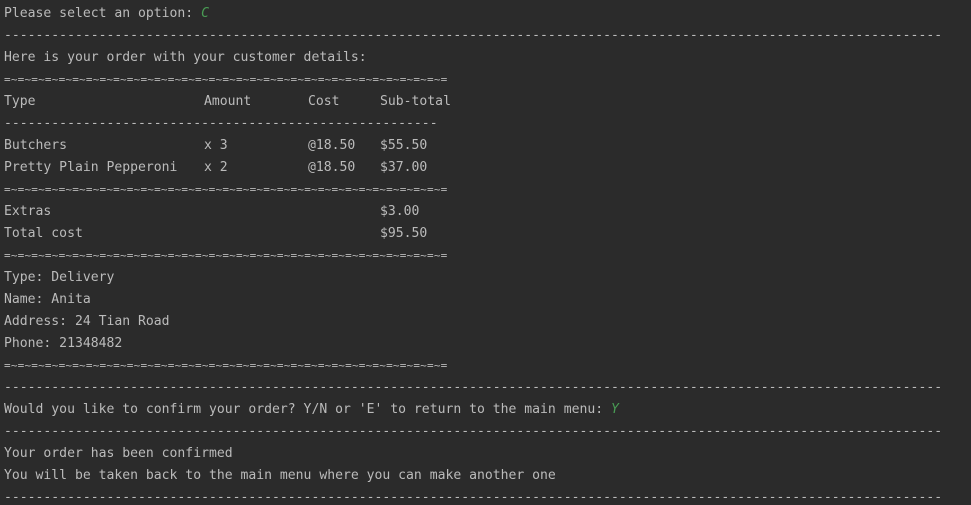  What do you see at coordinates (485, 14) in the screenshot?
I see `select-option-prompt: Please select an option: C` at bounding box center [485, 14].